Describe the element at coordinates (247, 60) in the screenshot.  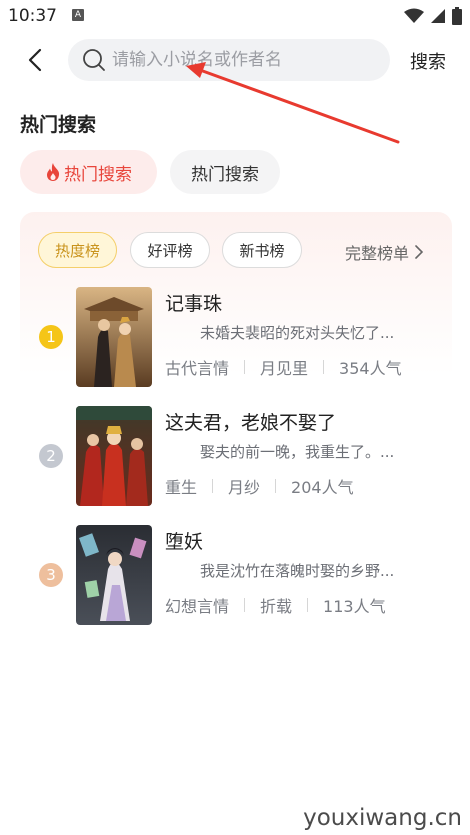
I see `search-input` at that location.